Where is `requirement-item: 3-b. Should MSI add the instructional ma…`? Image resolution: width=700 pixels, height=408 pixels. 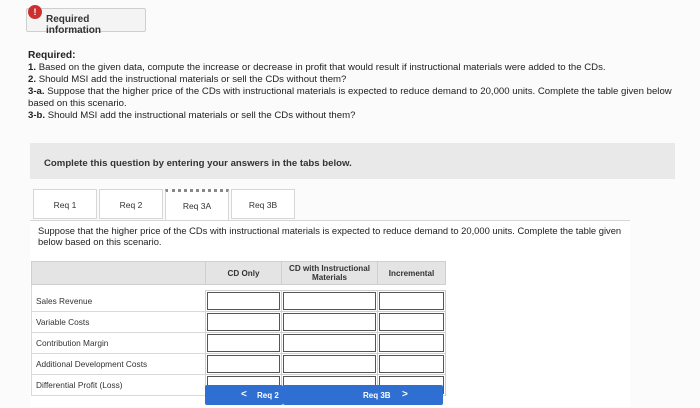
requirement-item: 3-b. Should MSI add the instructional ma… is located at coordinates (353, 116).